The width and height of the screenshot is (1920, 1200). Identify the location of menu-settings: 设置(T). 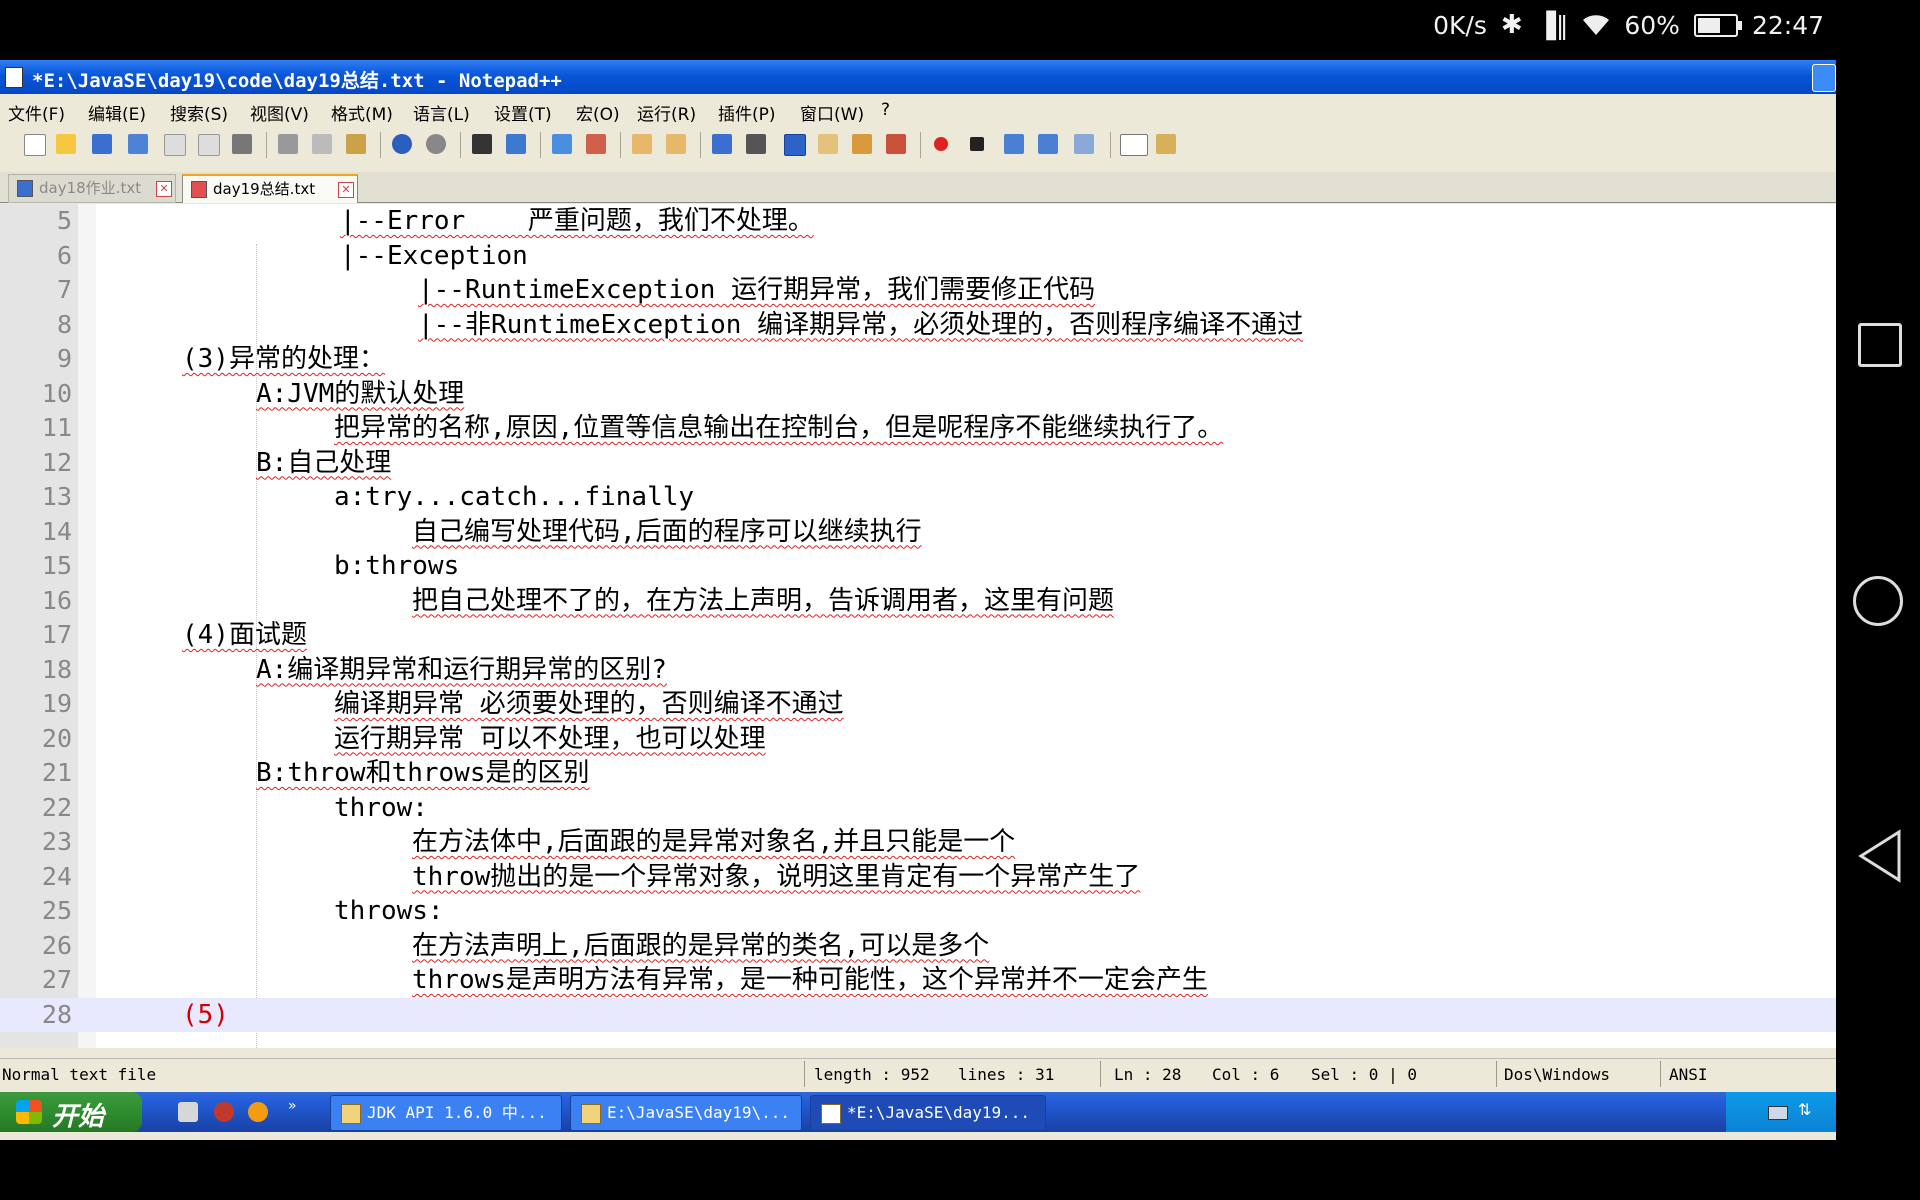
(523, 112).